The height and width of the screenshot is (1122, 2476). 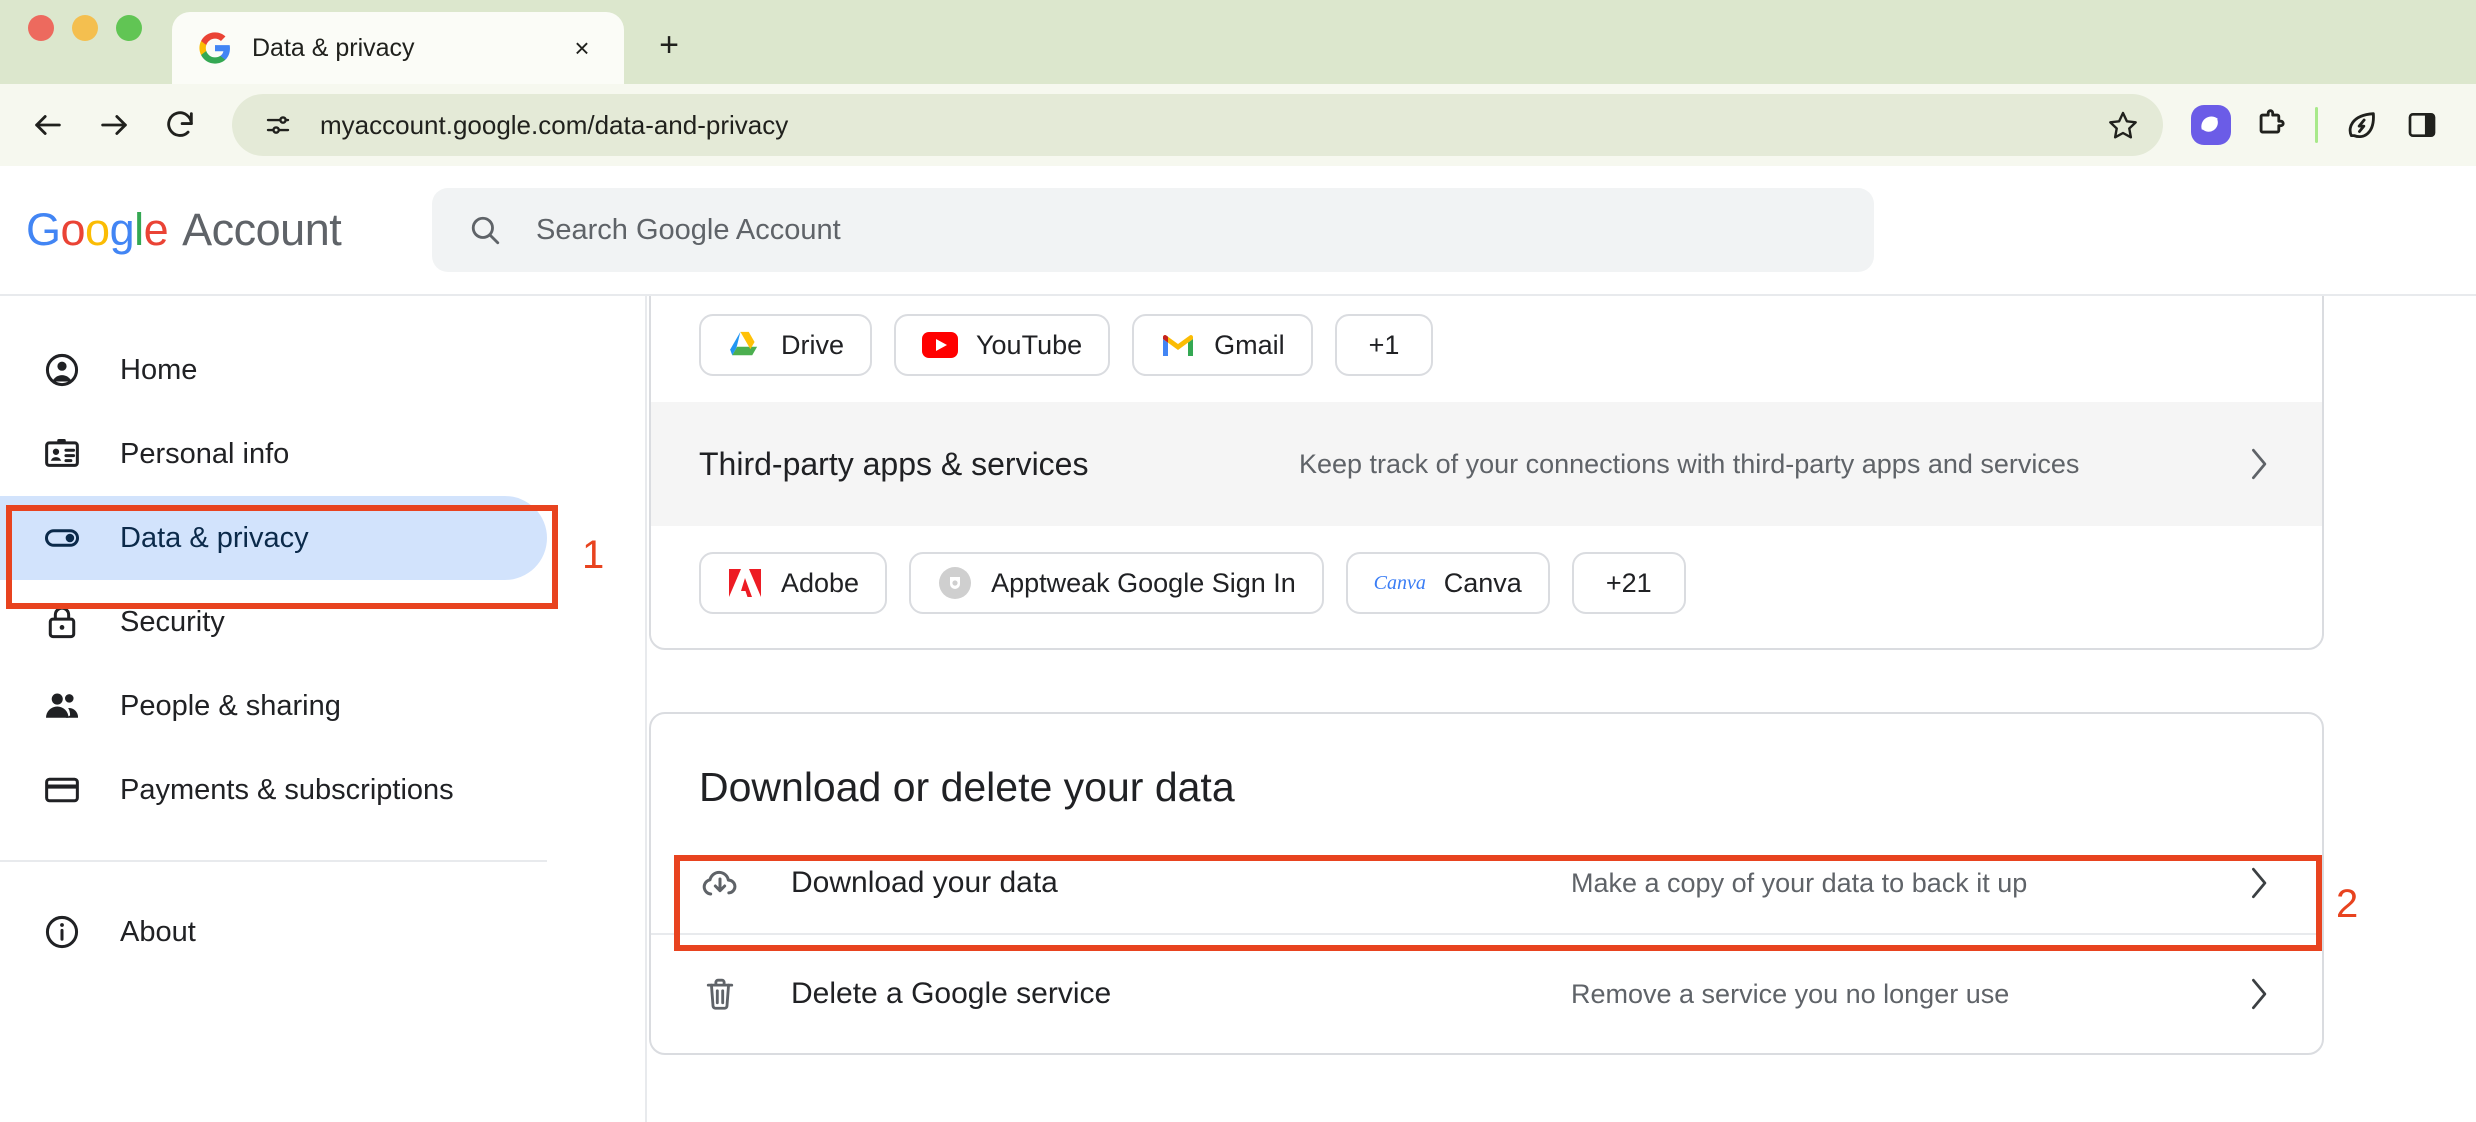 I want to click on sidebar-item-label: Payments & subscriptions, so click(x=287, y=789).